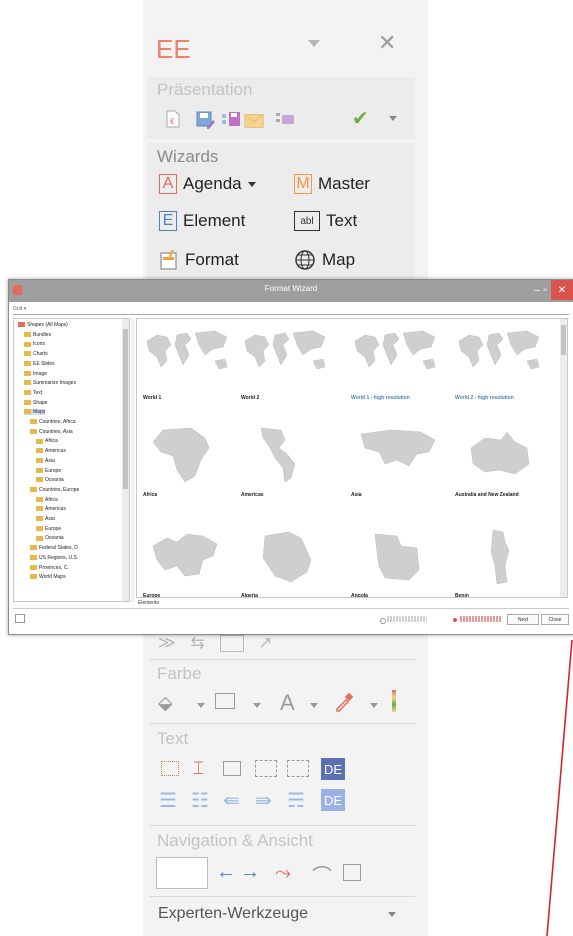  I want to click on list-format-icon: ☴, so click(296, 800).